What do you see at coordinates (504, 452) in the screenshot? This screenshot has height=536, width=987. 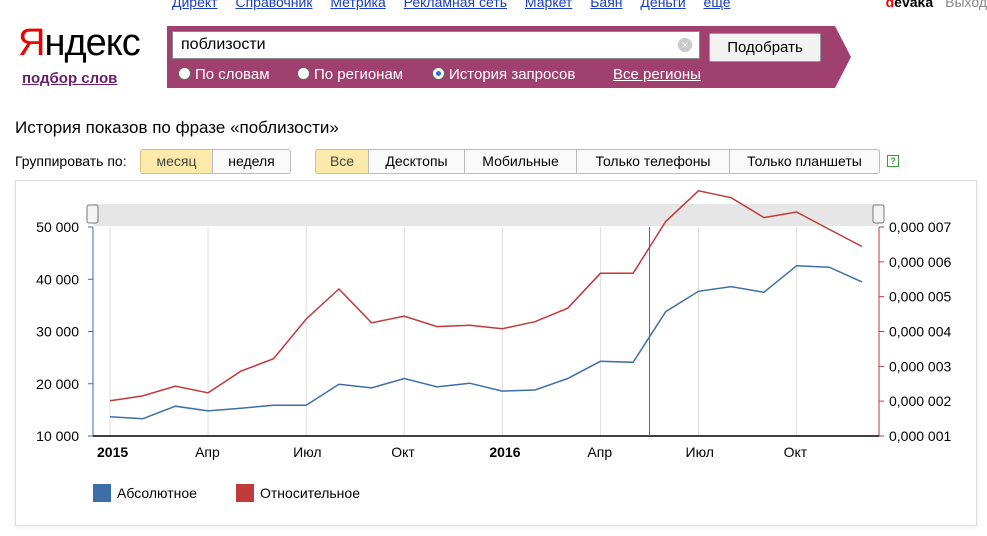 I see `x-tick-label: 2016` at bounding box center [504, 452].